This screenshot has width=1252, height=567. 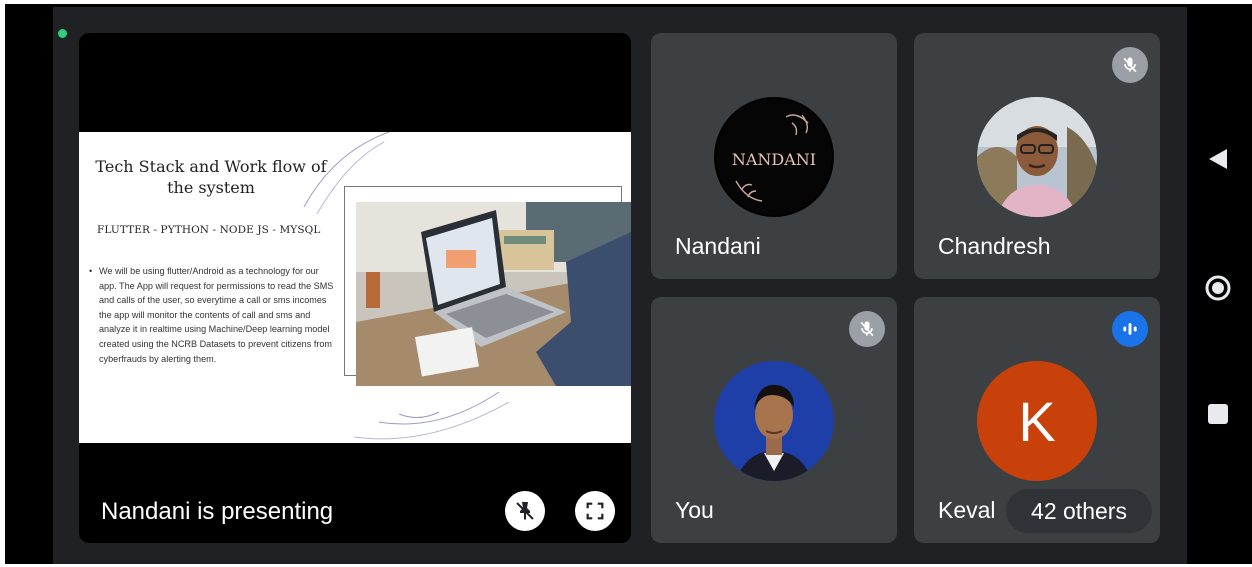 I want to click on system-nav-bar, so click(x=1219, y=284).